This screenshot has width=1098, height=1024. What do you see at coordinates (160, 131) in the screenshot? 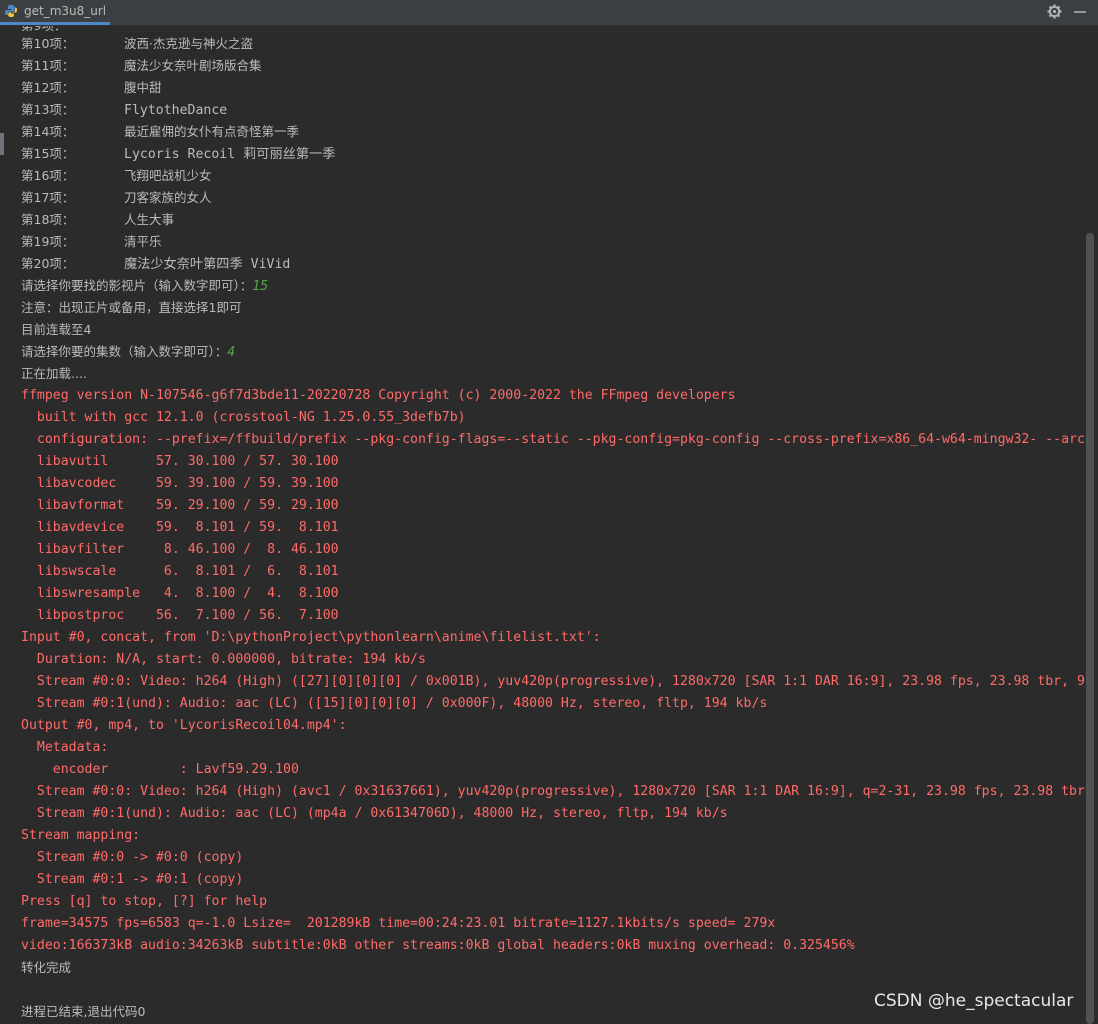
I see `list-item: 第14项： 最近雇佣的女仆有点奇怪第一季` at bounding box center [160, 131].